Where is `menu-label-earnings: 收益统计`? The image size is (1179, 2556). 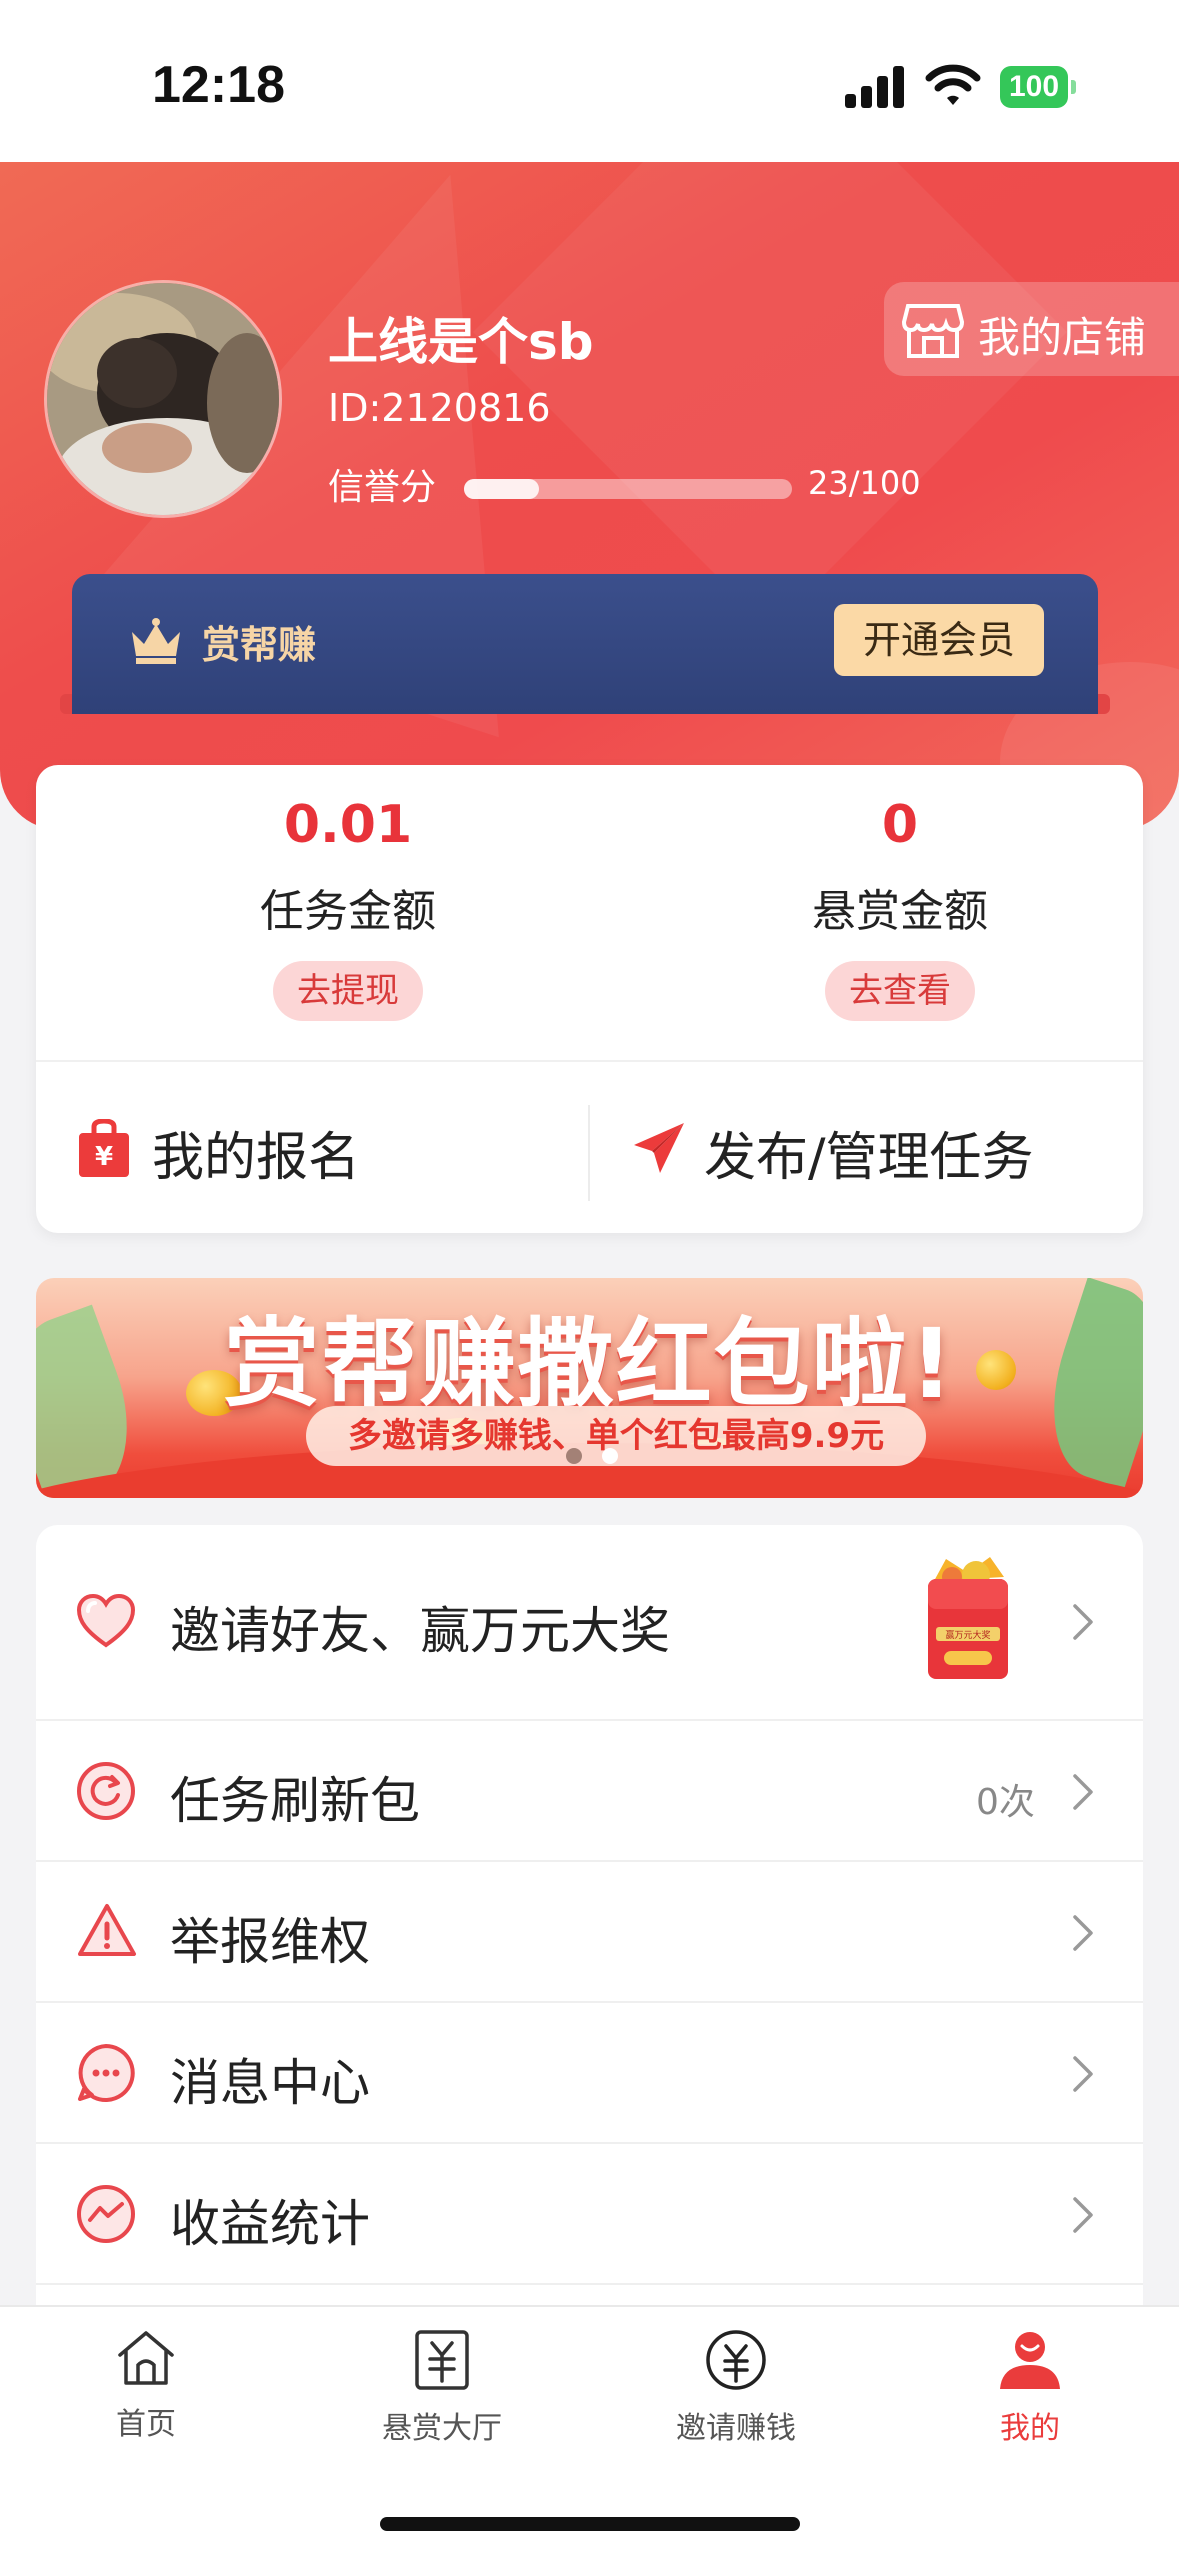 menu-label-earnings: 收益统计 is located at coordinates (270, 2224).